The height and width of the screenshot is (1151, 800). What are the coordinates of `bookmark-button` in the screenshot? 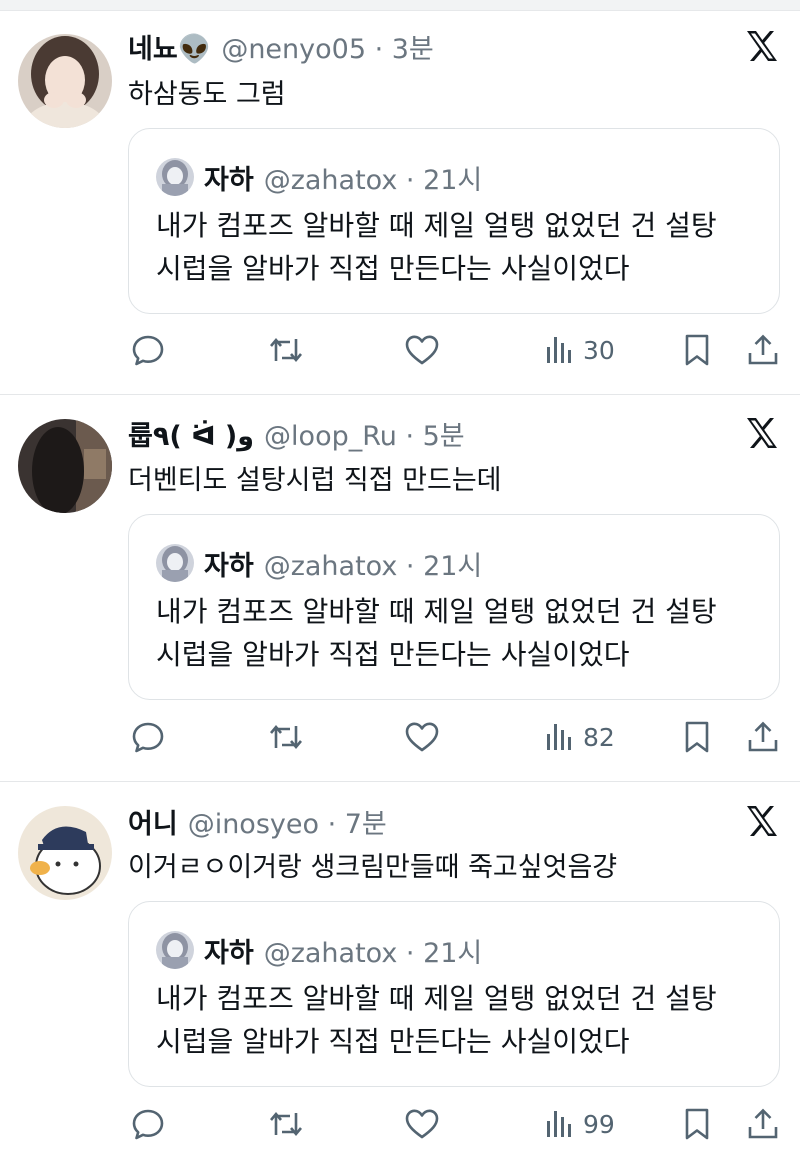 It's located at (697, 1124).